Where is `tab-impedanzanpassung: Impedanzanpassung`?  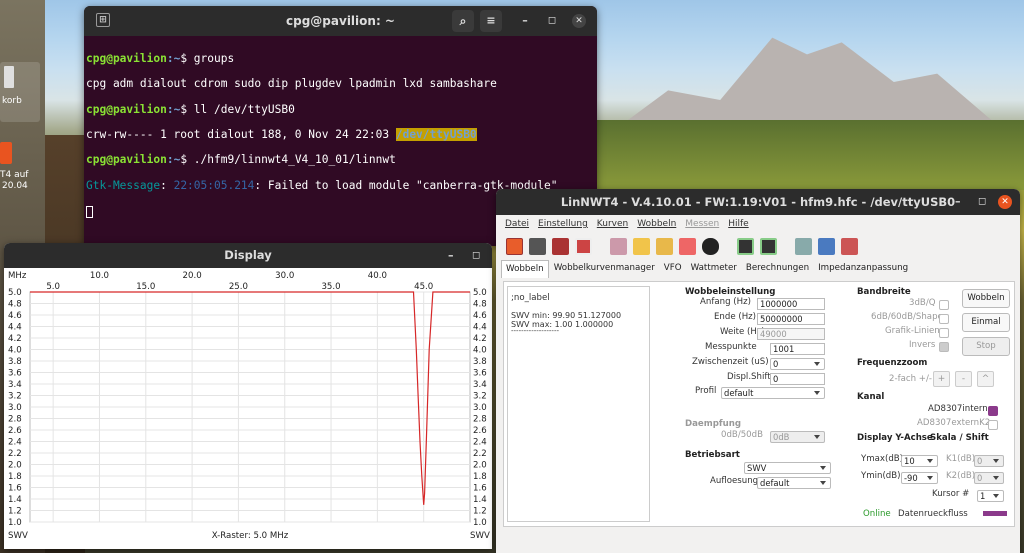
tab-impedanzanpassung: Impedanzanpassung is located at coordinates (863, 269).